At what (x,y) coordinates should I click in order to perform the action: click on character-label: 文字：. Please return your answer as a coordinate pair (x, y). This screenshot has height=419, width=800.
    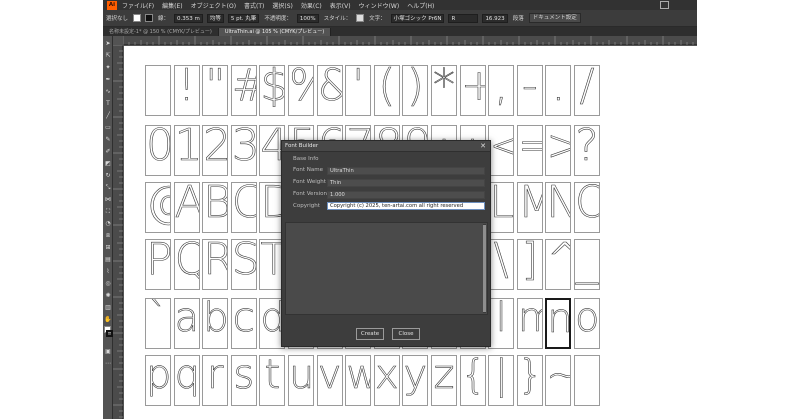
    Looking at the image, I should click on (377, 18).